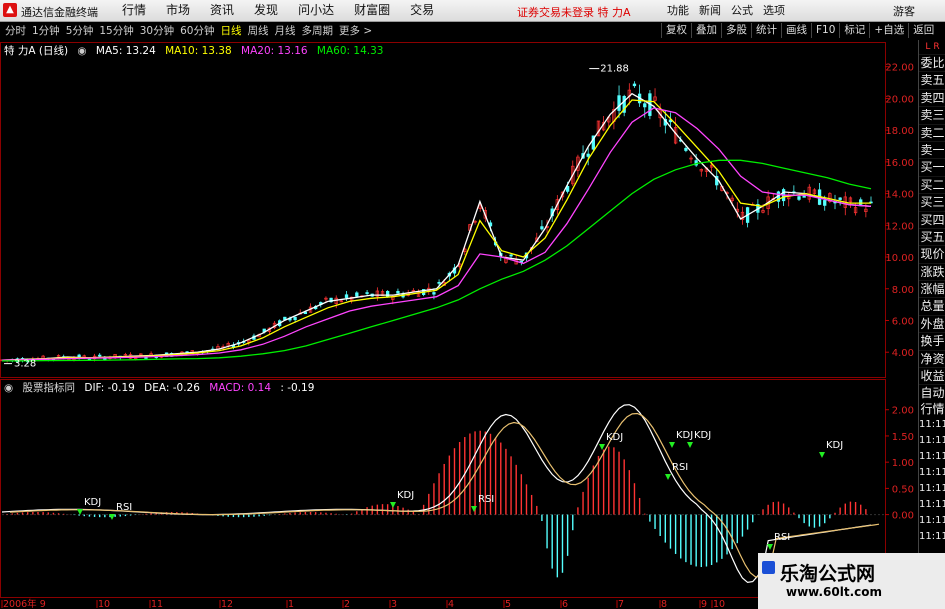  Describe the element at coordinates (46, 31) in the screenshot. I see `tab-1min: 1分钟` at that location.